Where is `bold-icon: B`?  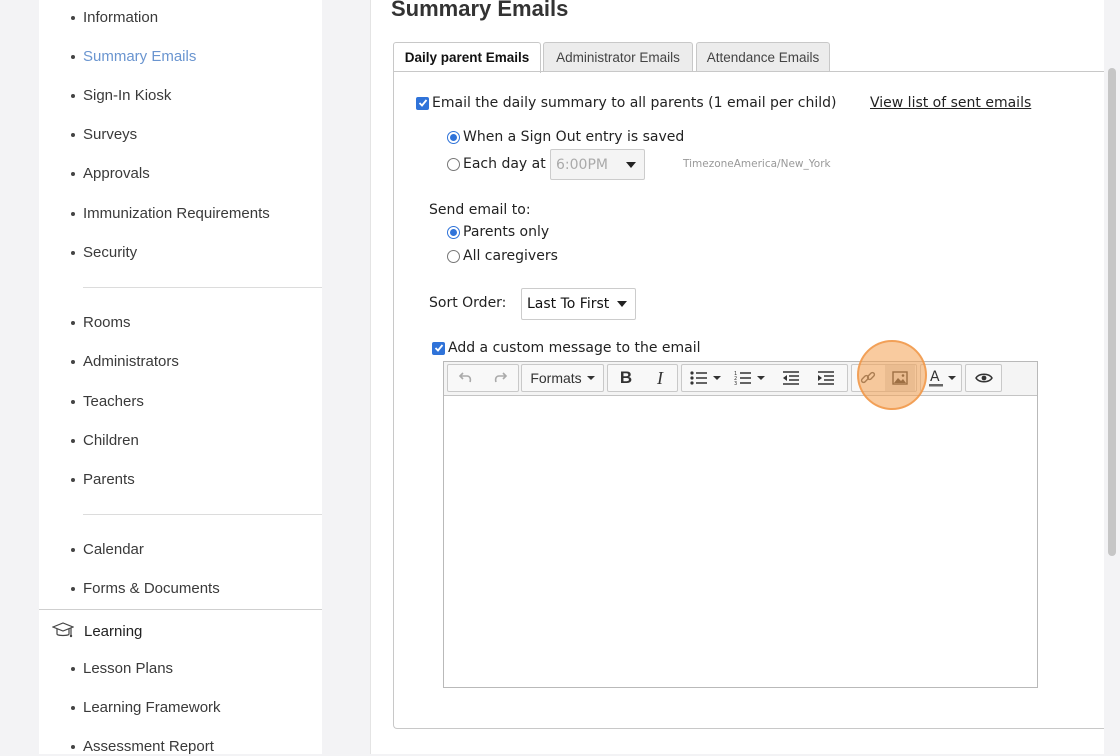 bold-icon: B is located at coordinates (626, 377).